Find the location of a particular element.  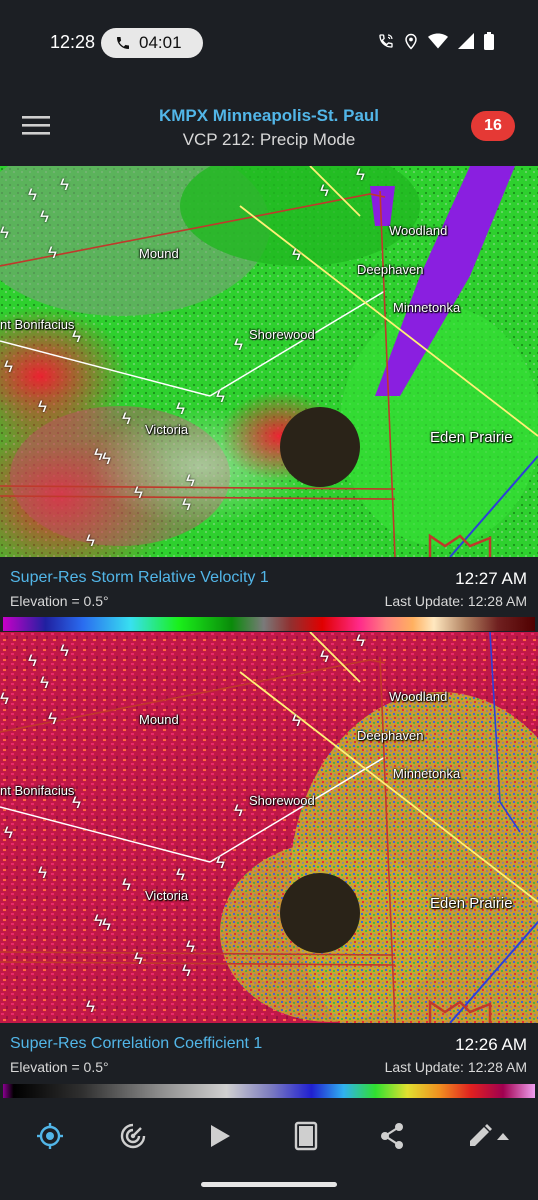

velocity-color-scale is located at coordinates (269, 624).